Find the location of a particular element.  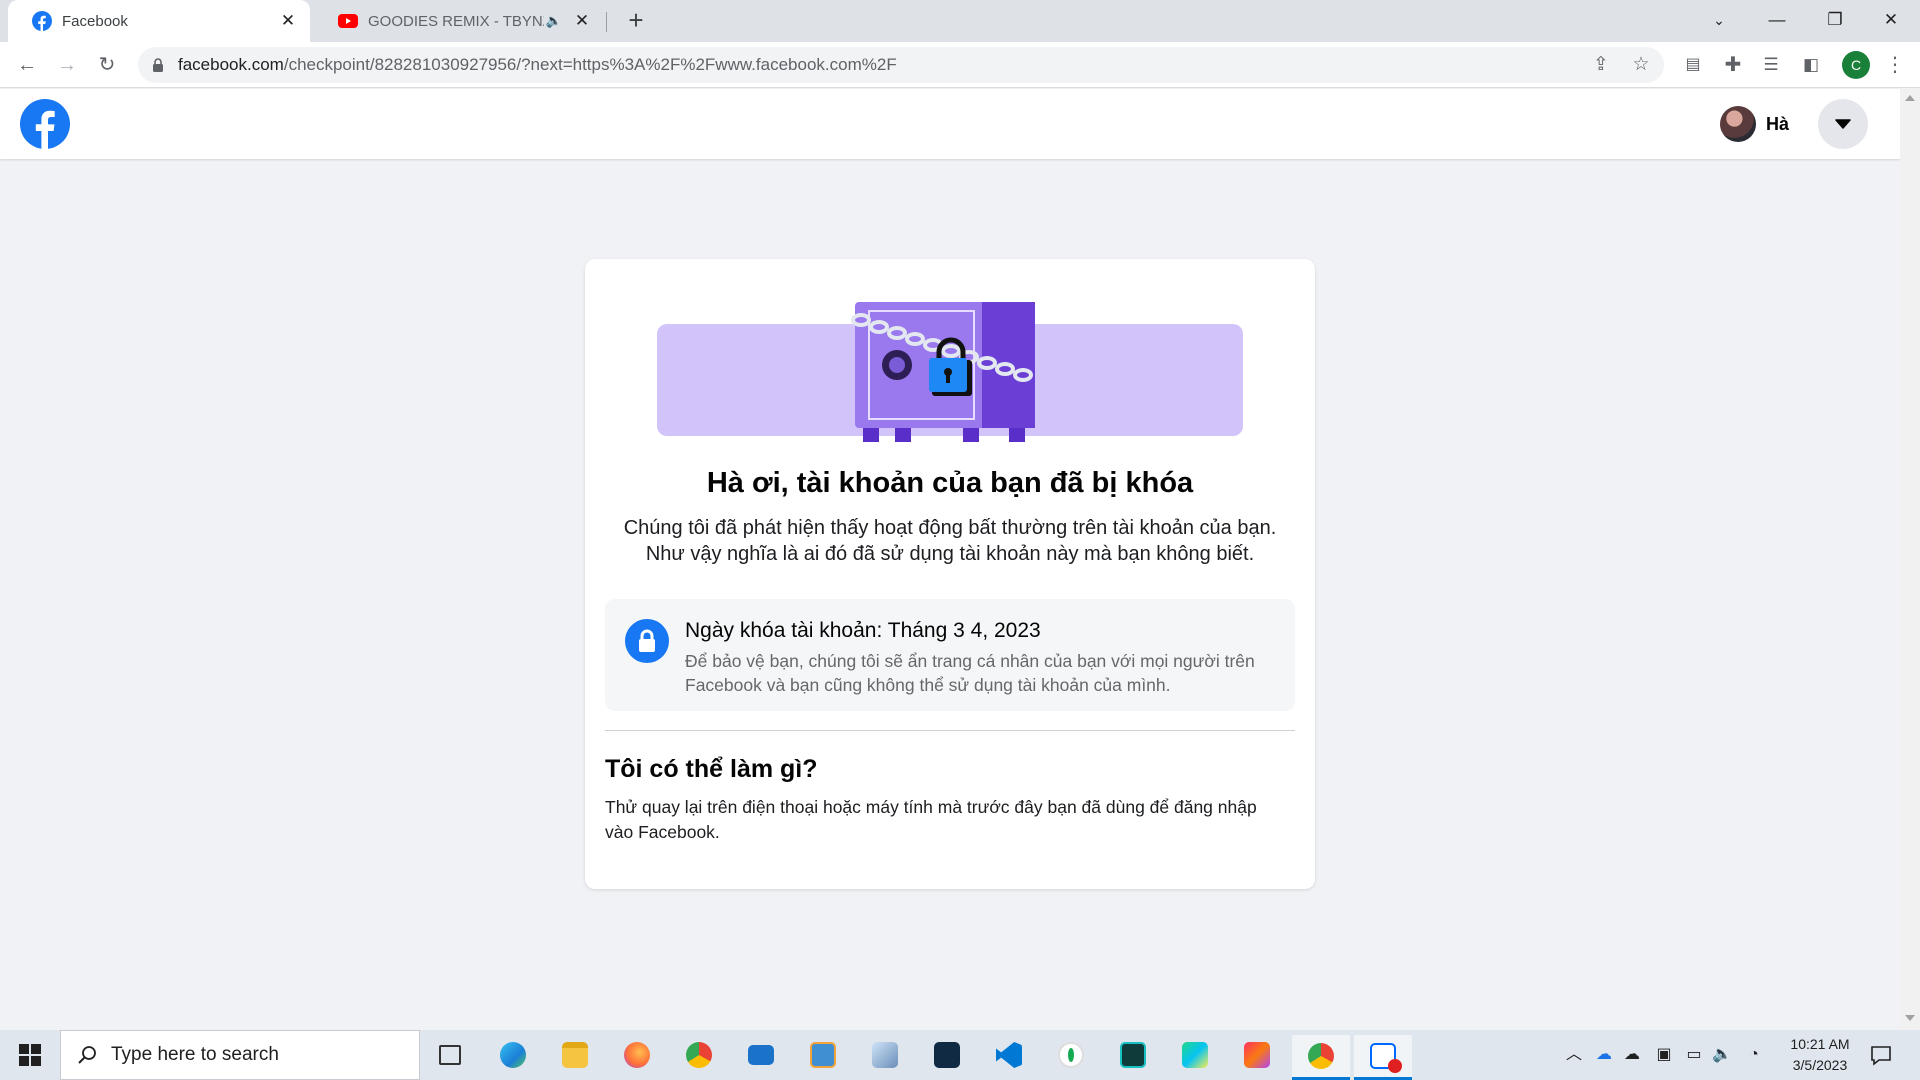

lock-badge is located at coordinates (647, 641).